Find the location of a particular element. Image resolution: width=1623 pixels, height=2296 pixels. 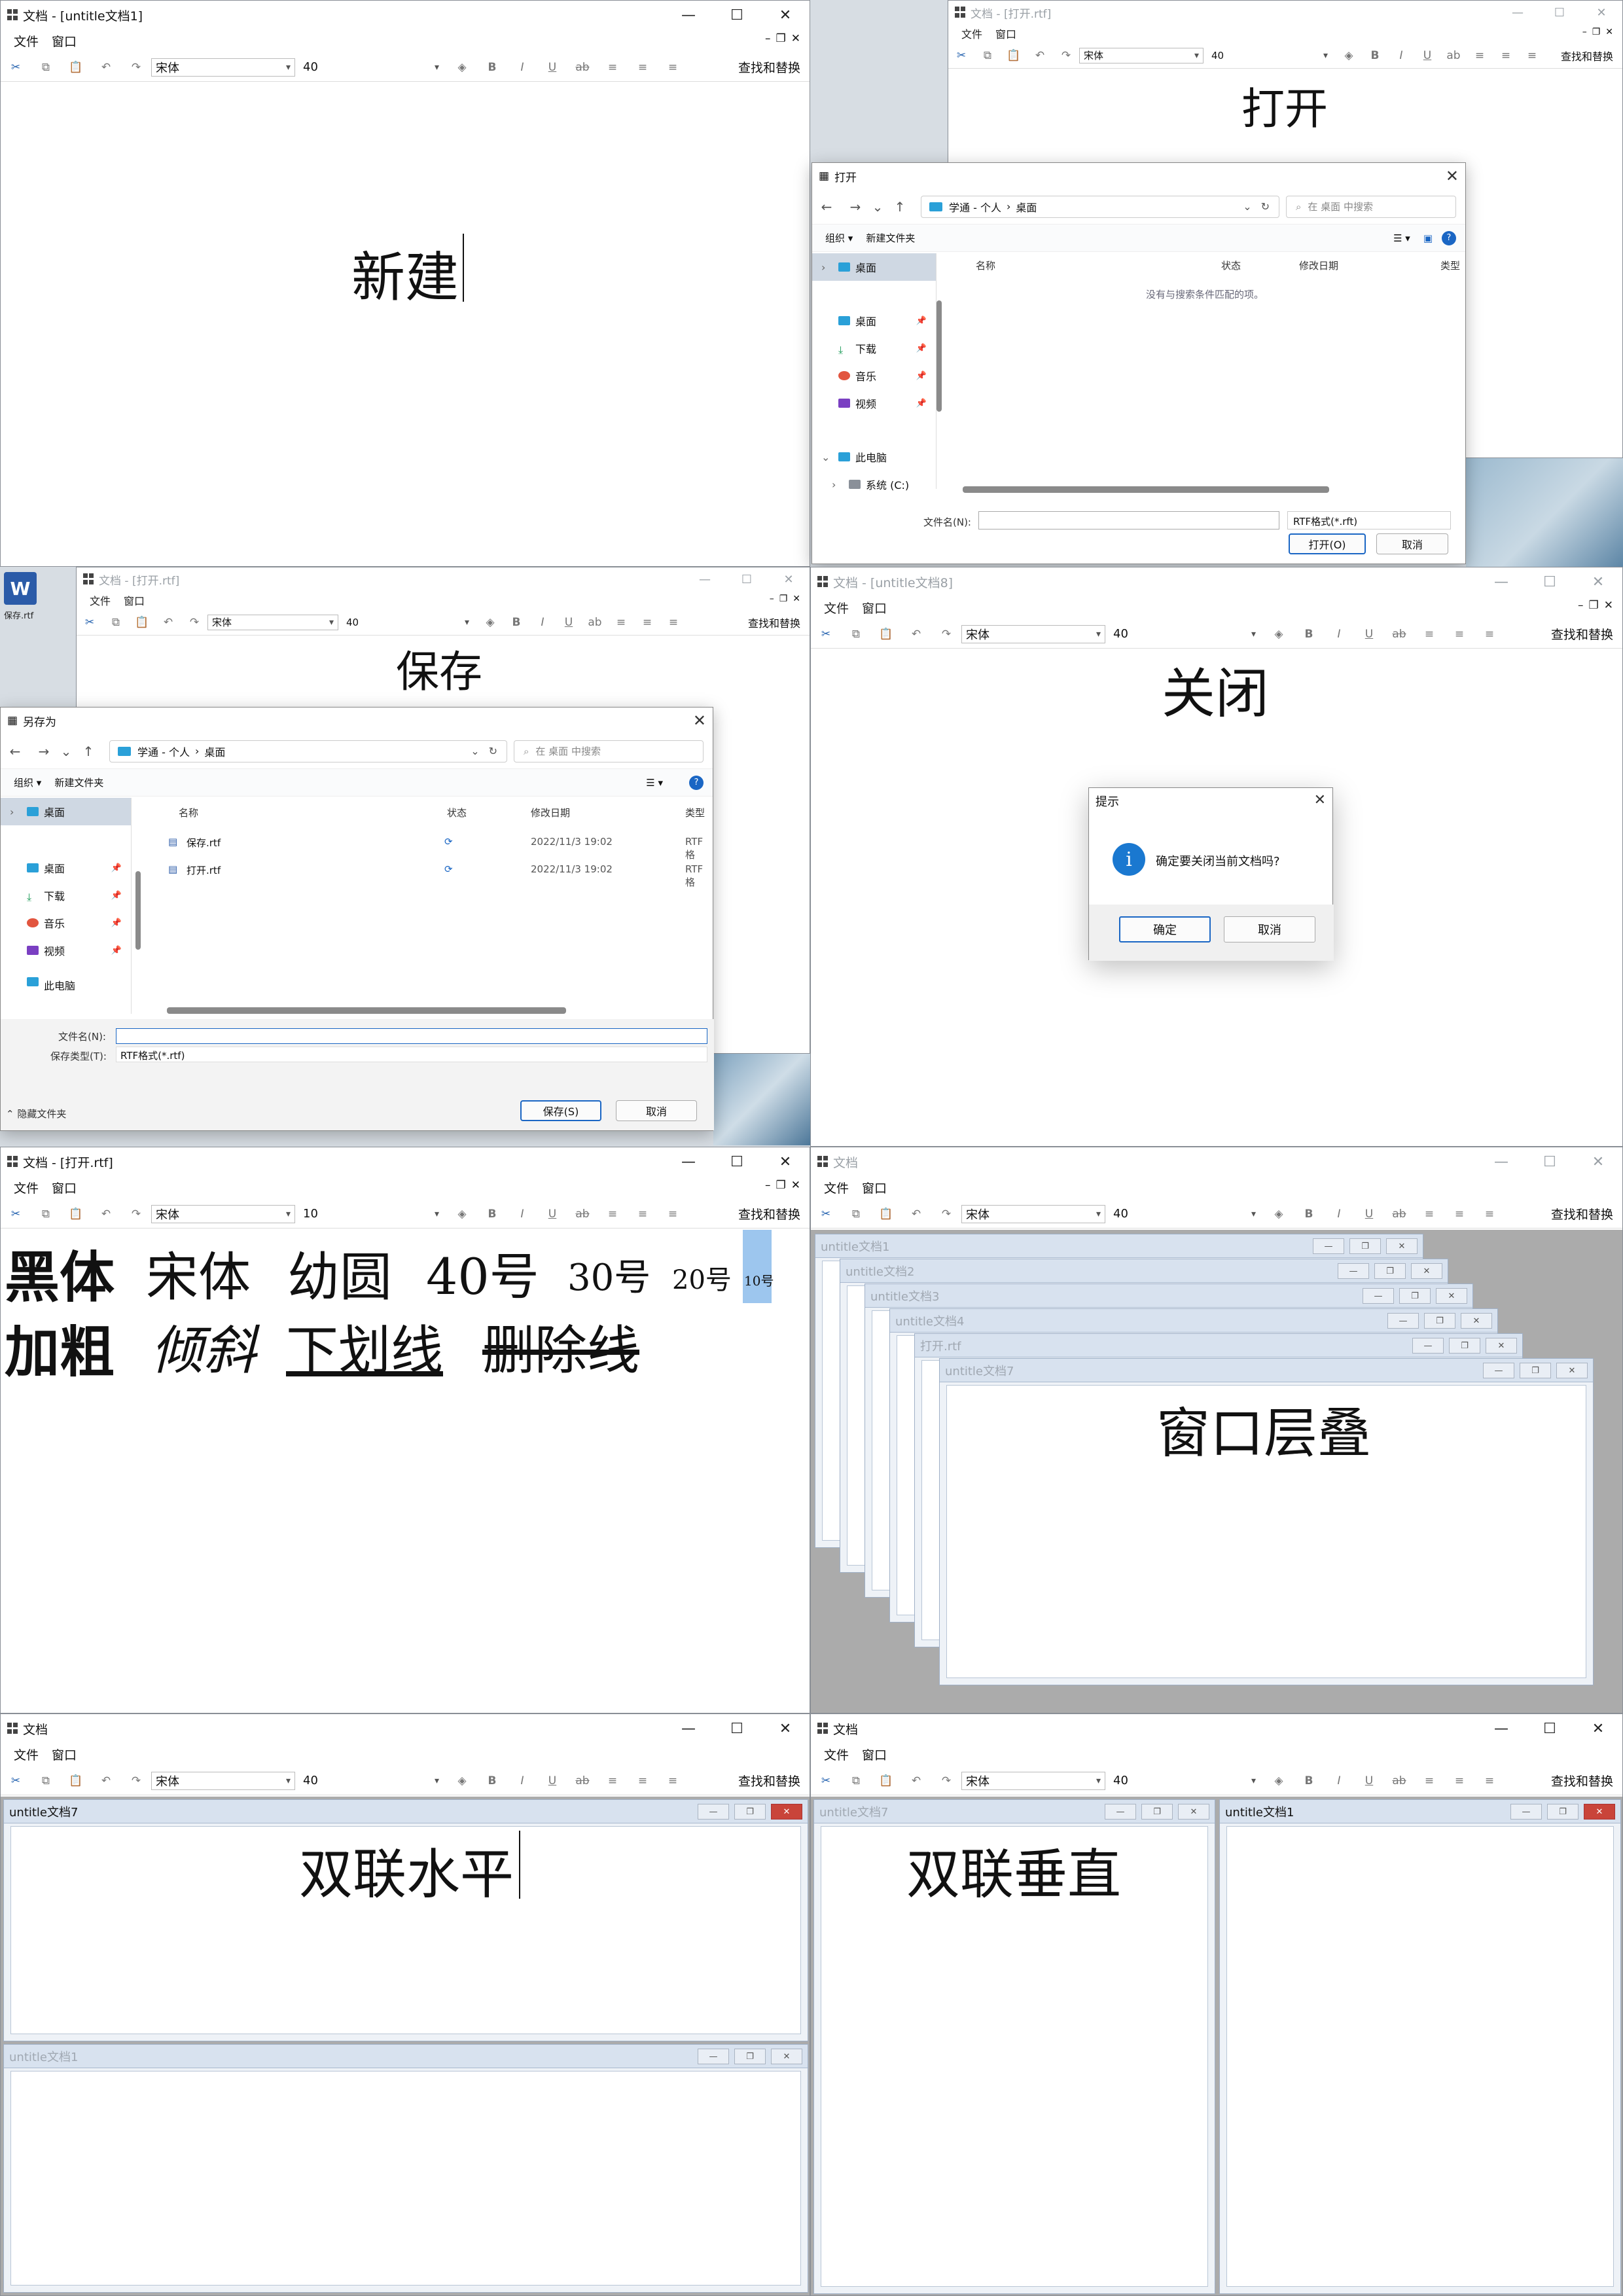

save-button: 保存(S) is located at coordinates (560, 1110).